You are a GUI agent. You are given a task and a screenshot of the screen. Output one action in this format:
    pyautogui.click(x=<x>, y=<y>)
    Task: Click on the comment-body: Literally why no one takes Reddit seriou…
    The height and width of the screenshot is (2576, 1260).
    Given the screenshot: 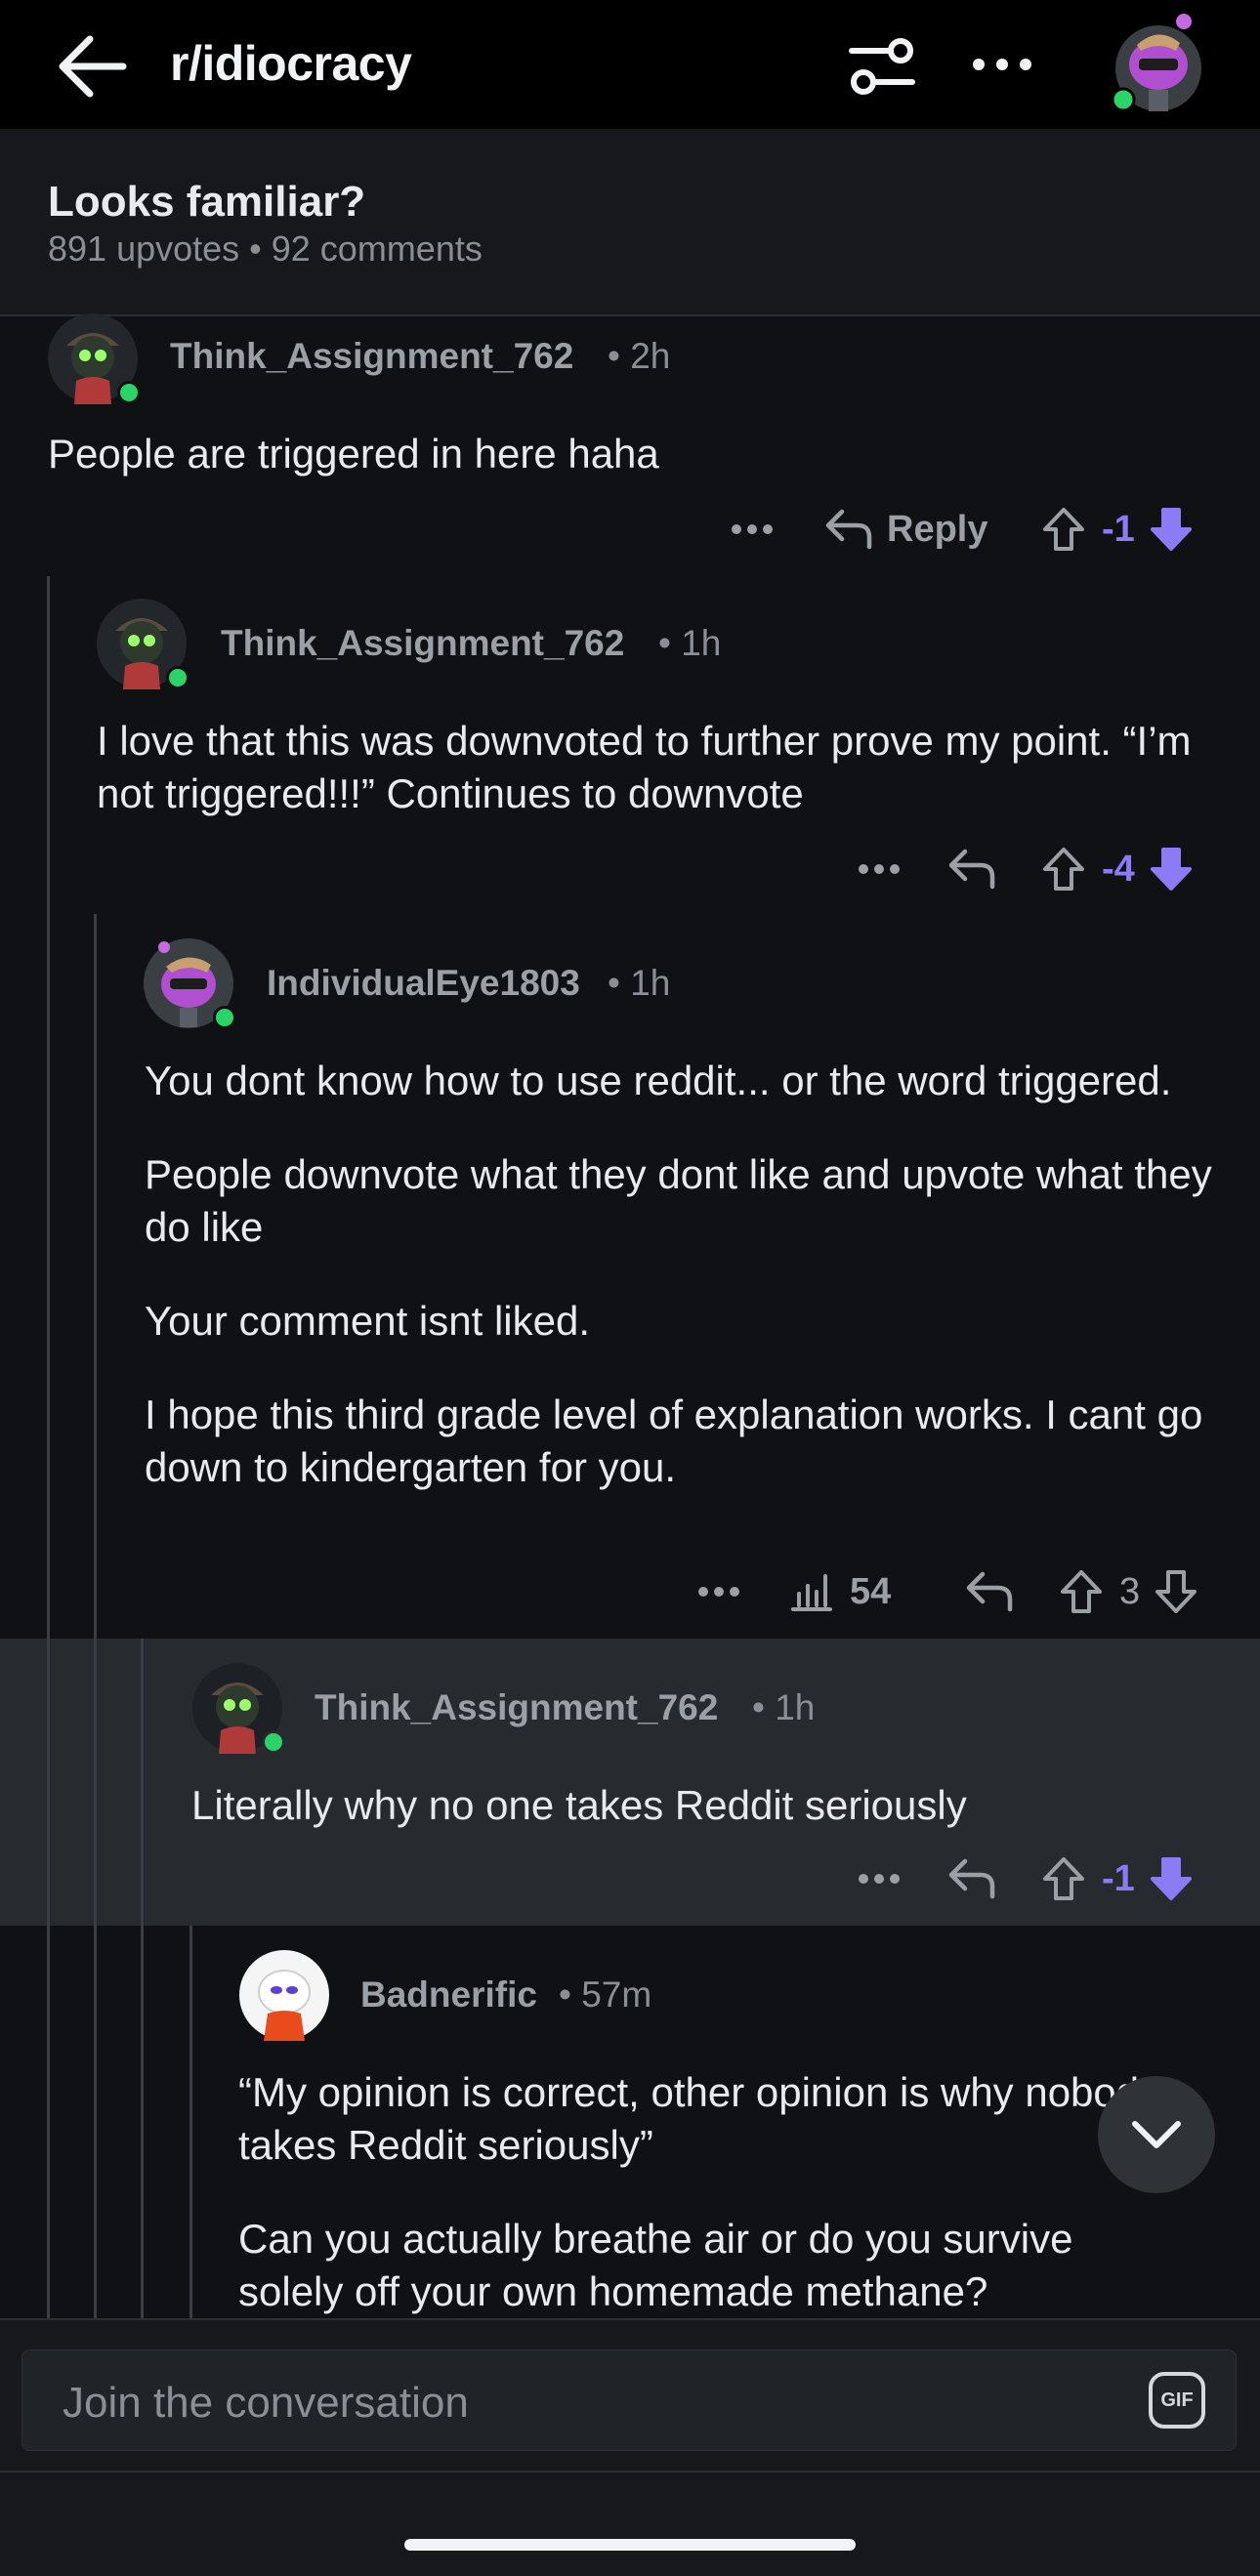 What is the action you would take?
    pyautogui.click(x=579, y=1805)
    